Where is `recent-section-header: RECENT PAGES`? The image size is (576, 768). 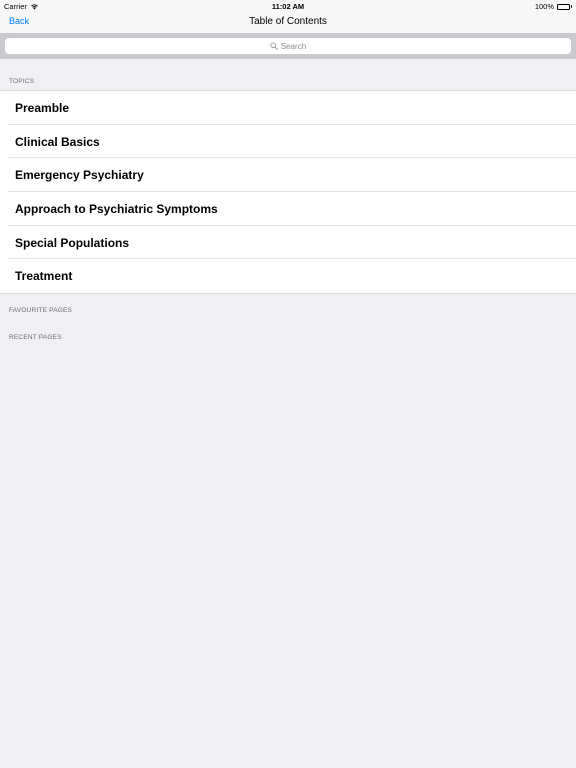
recent-section-header: RECENT PAGES is located at coordinates (35, 337).